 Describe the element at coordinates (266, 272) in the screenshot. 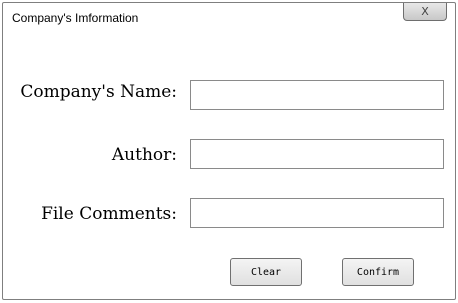

I see `clear-button: Clear` at that location.